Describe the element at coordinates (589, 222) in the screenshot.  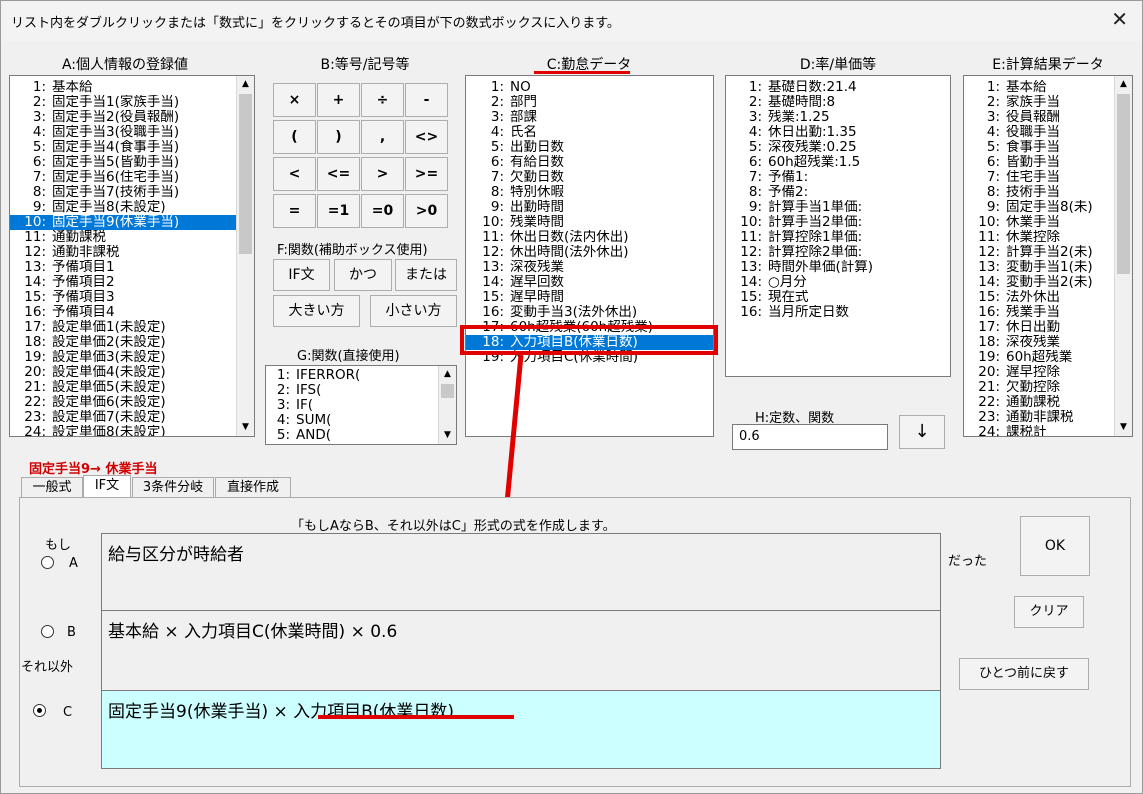
I see `list-c-item: 10: 残業時間` at that location.